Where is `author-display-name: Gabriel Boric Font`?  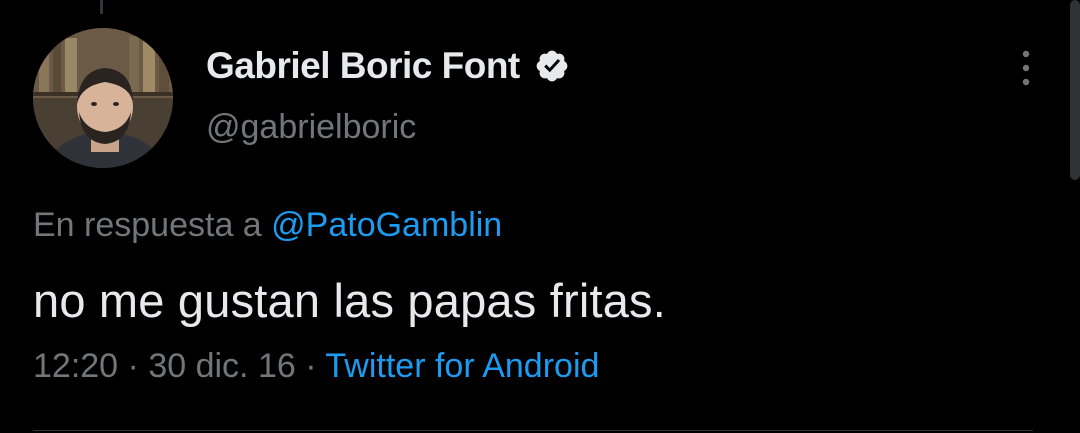
author-display-name: Gabriel Boric Font is located at coordinates (363, 66).